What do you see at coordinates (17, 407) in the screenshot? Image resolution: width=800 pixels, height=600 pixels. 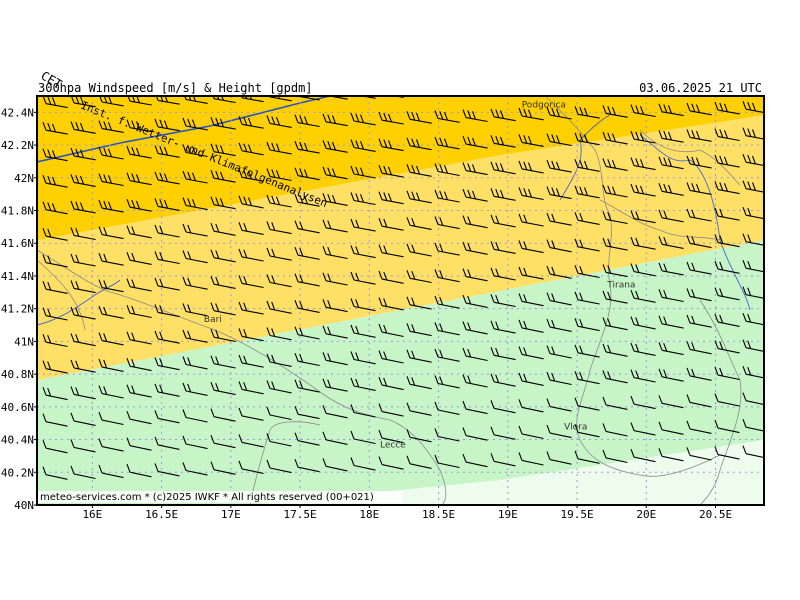 I see `lat-tick-label: 40.6N` at bounding box center [17, 407].